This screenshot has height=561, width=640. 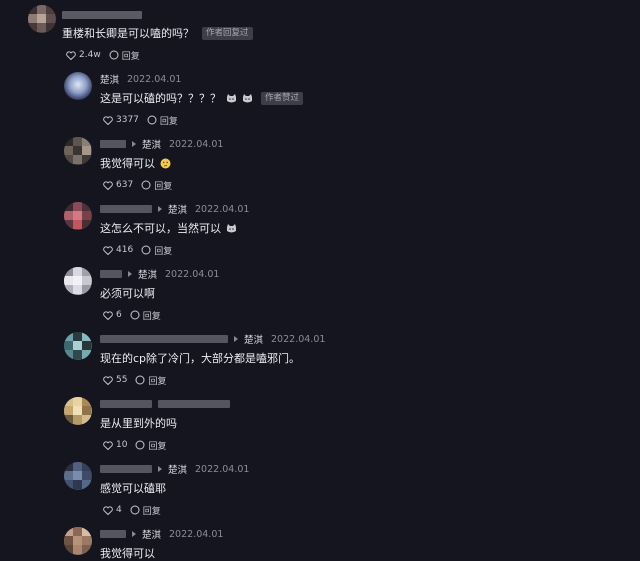 I want to click on reply-body: 感觉可以磕耶, so click(x=133, y=488).